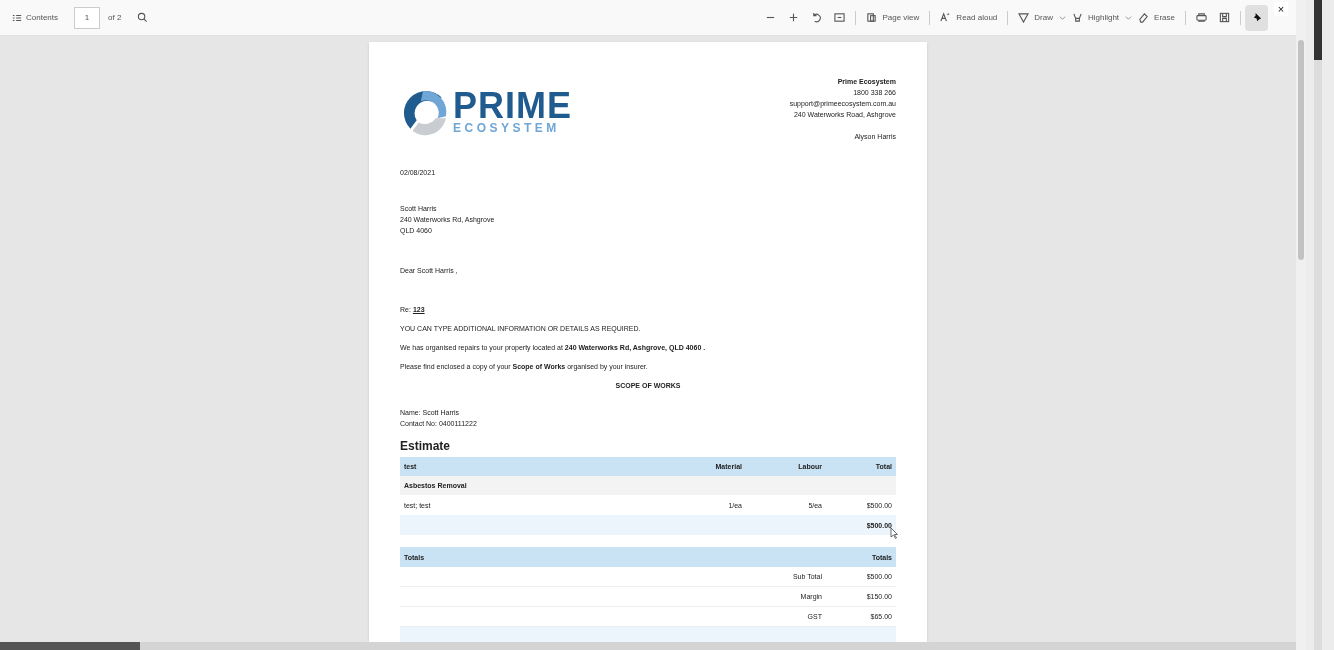  Describe the element at coordinates (817, 17) in the screenshot. I see `rotate-icon` at that location.